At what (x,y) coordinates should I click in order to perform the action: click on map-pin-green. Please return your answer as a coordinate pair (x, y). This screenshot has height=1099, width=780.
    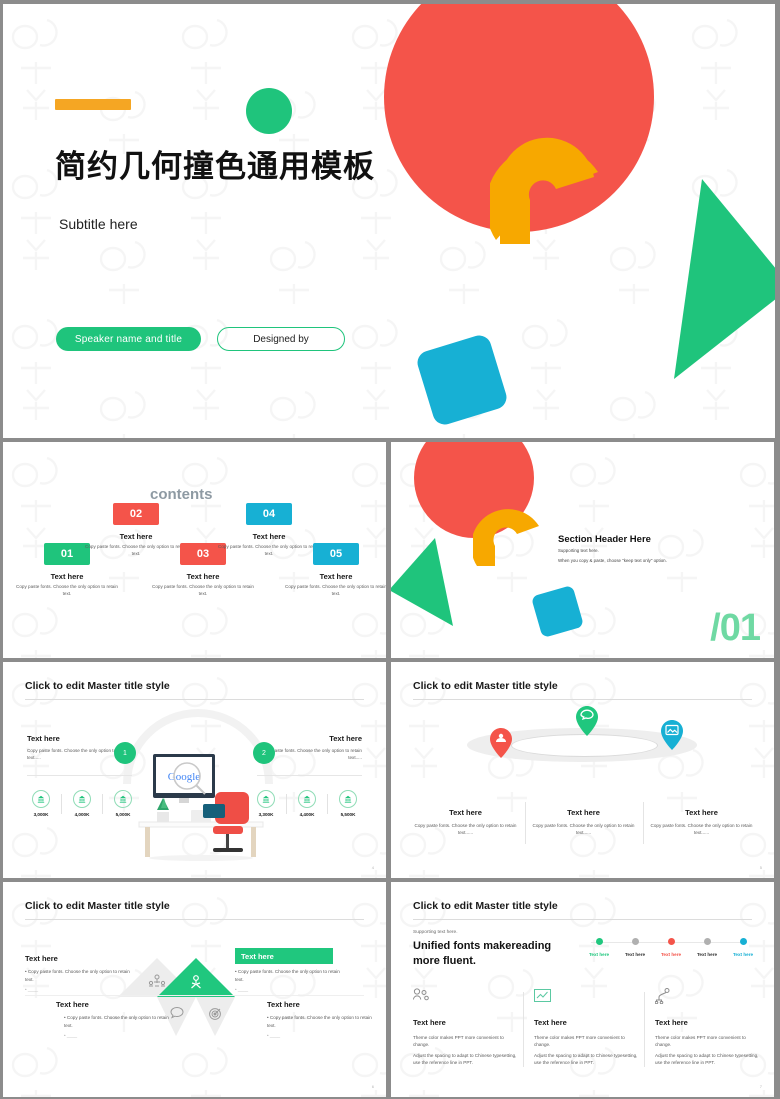
    Looking at the image, I should click on (587, 721).